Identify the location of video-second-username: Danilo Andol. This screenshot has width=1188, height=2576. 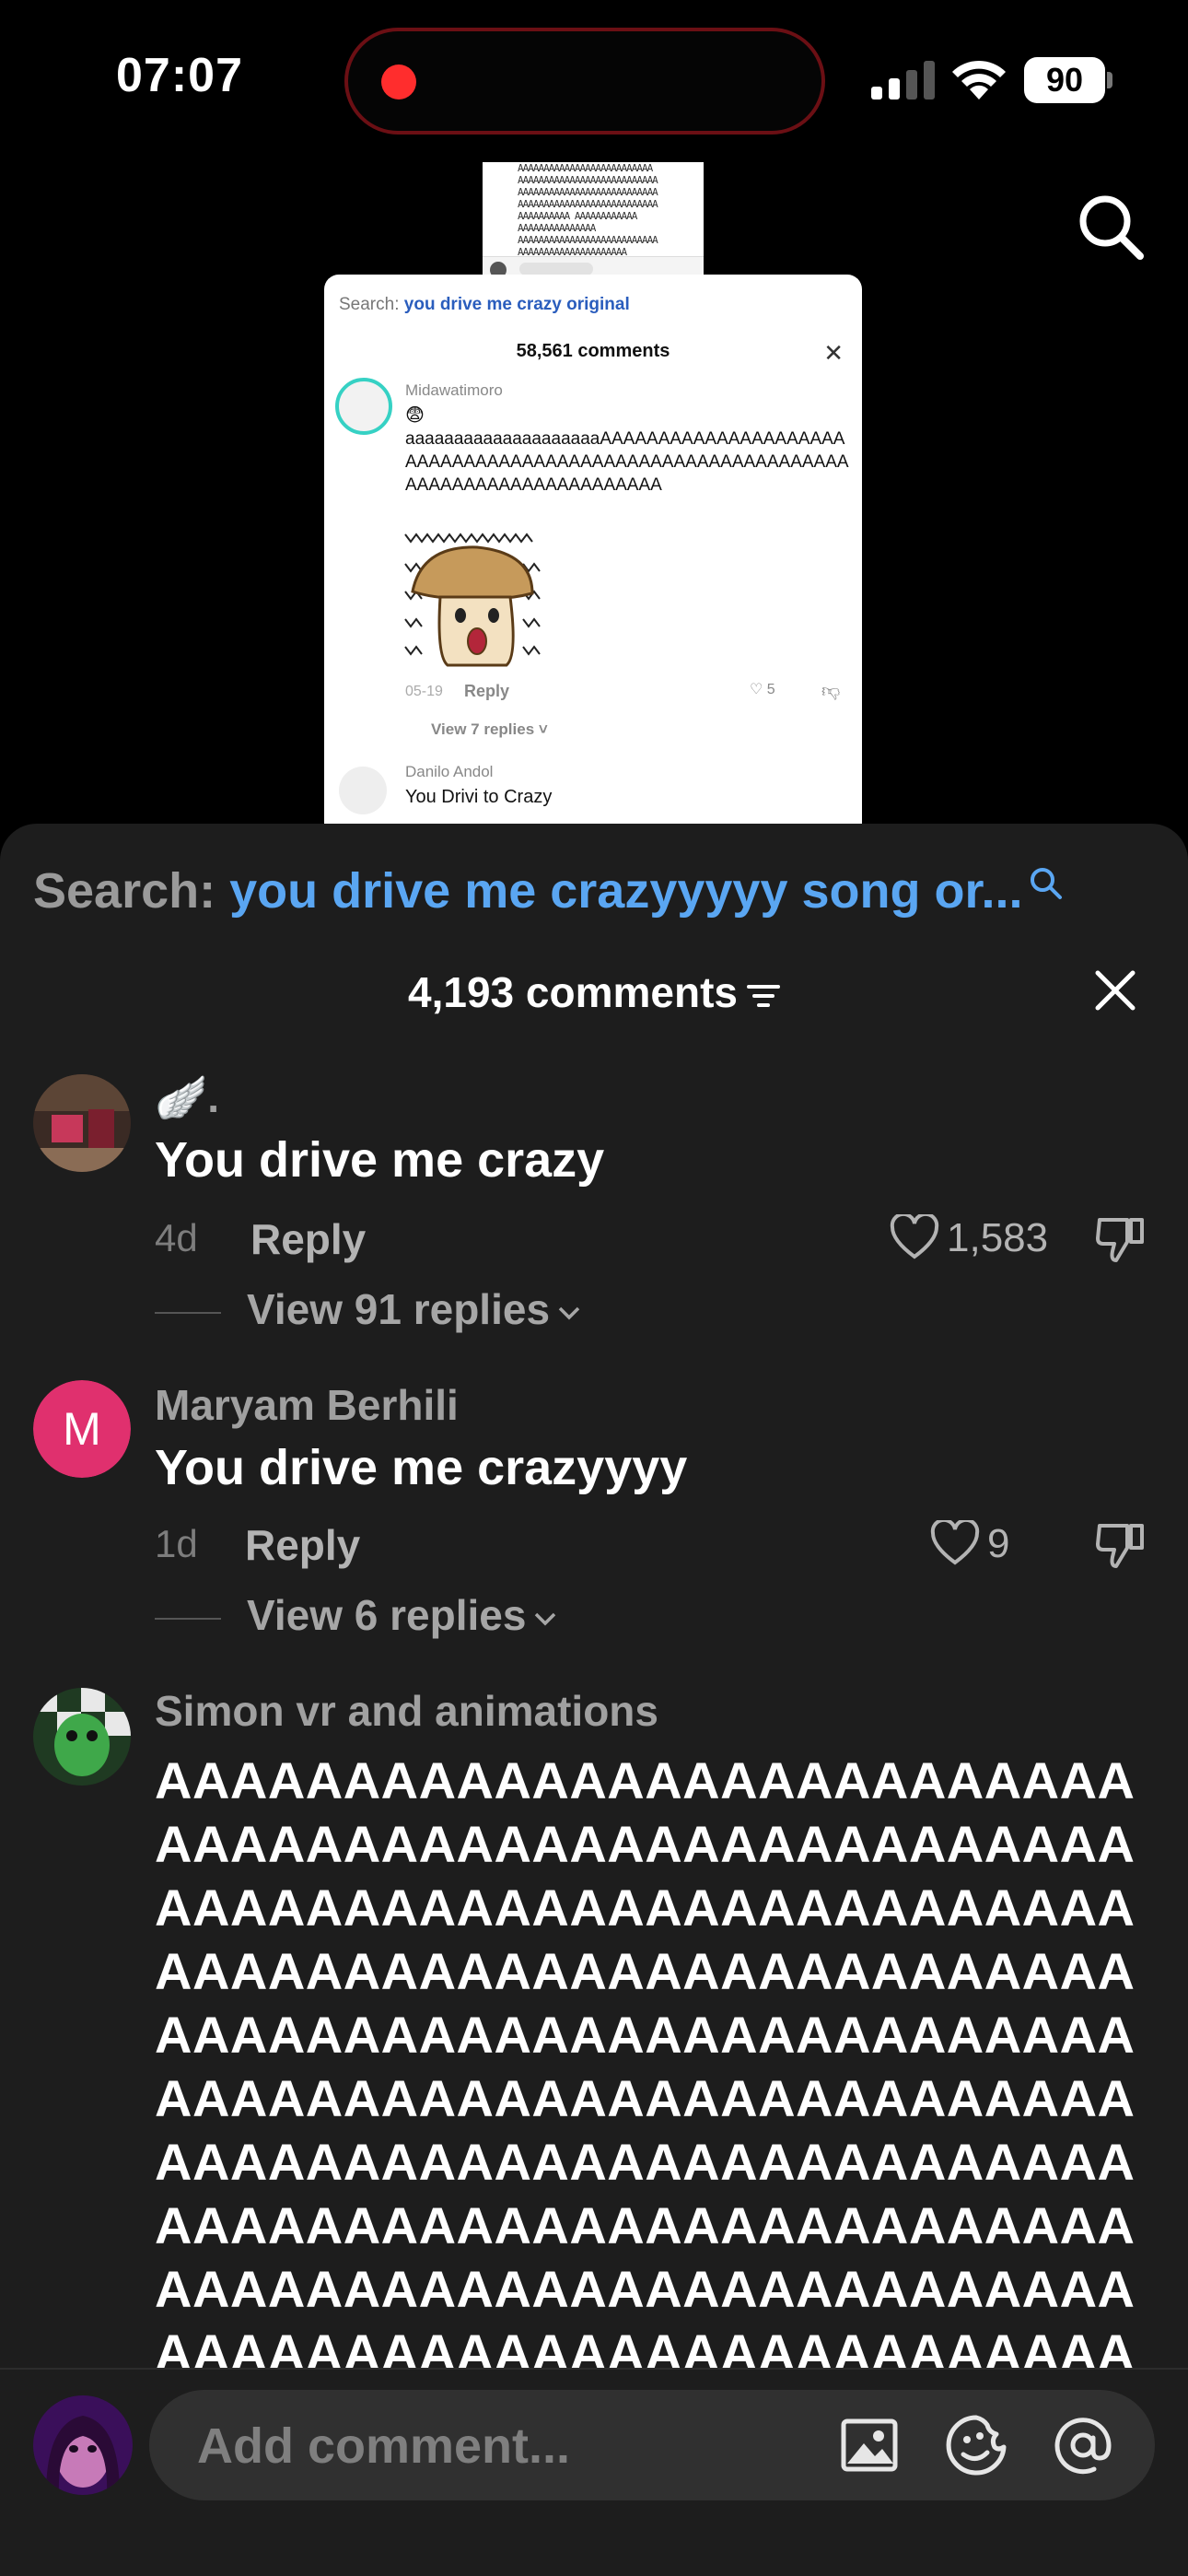
(449, 771).